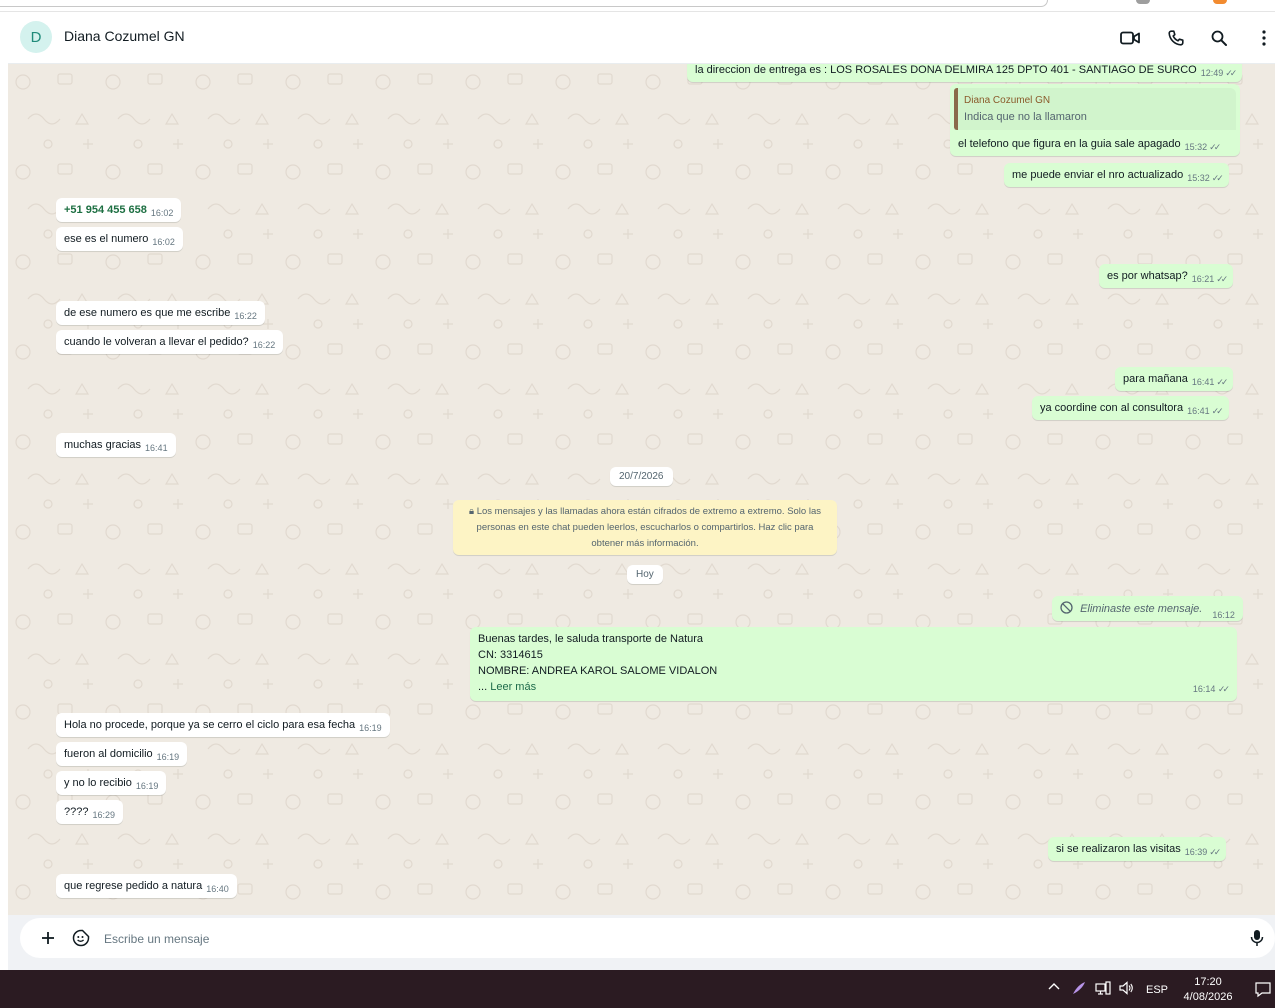 The image size is (1275, 1008). What do you see at coordinates (1196, 852) in the screenshot?
I see `message-time: 16:39` at bounding box center [1196, 852].